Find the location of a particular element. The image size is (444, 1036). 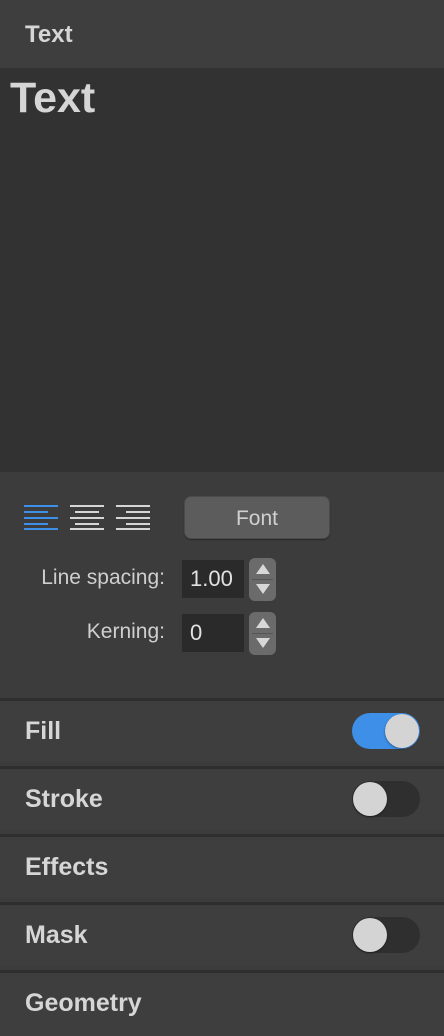

align-left-icon is located at coordinates (41, 517).